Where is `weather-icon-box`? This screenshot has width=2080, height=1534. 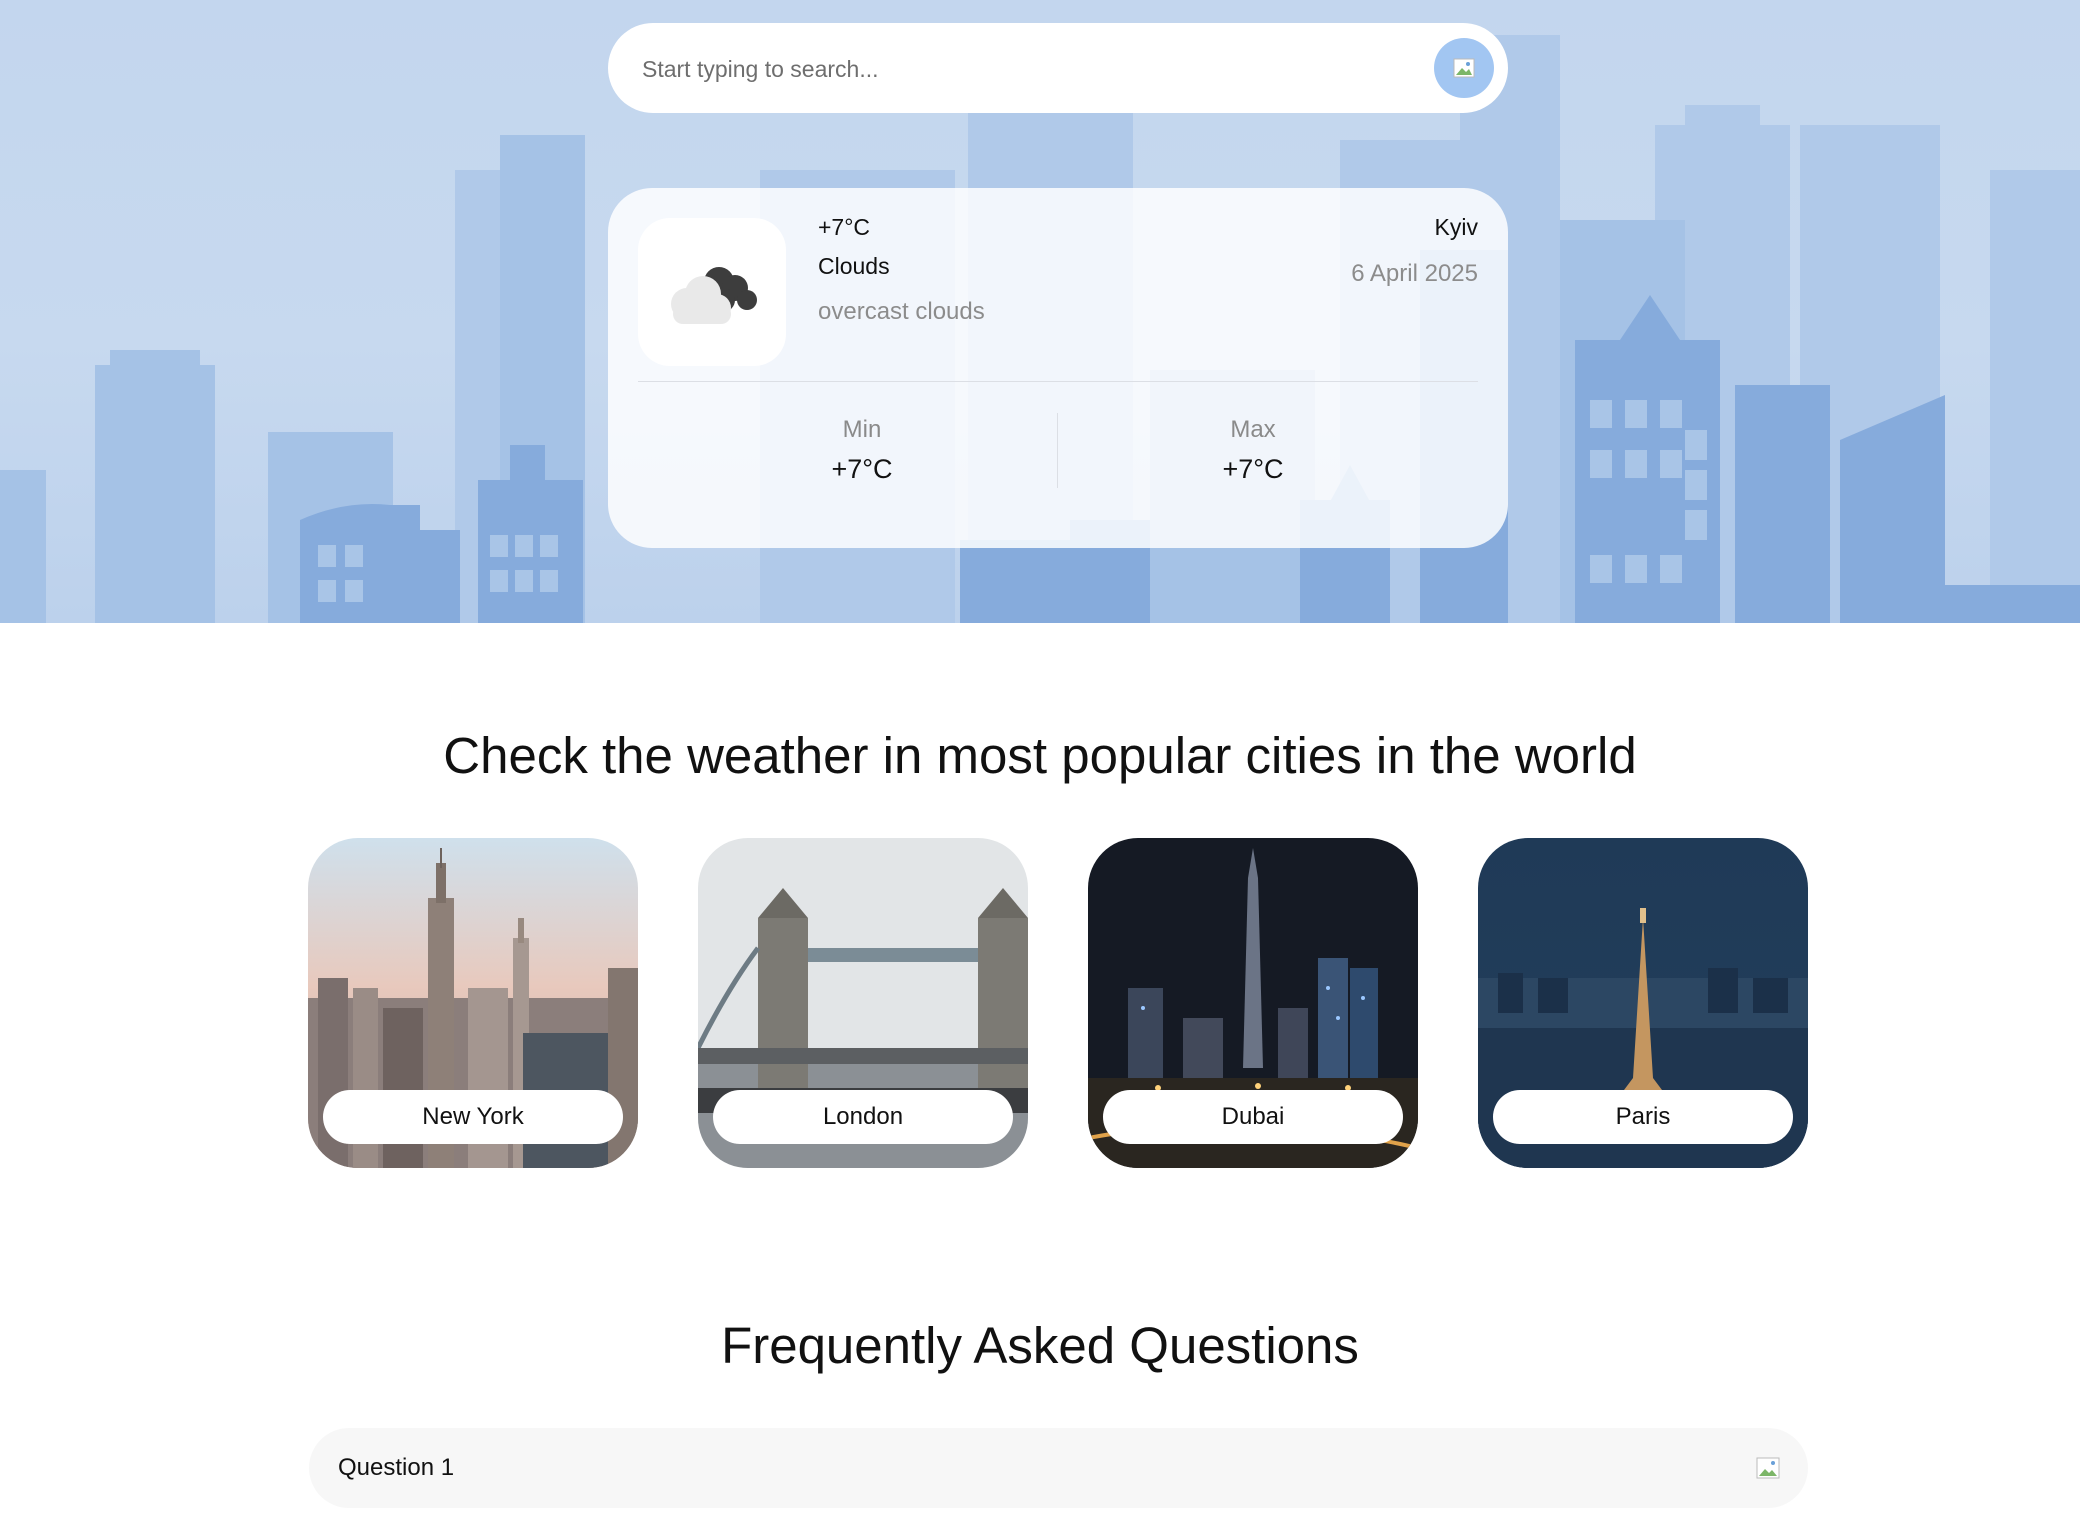 weather-icon-box is located at coordinates (712, 292).